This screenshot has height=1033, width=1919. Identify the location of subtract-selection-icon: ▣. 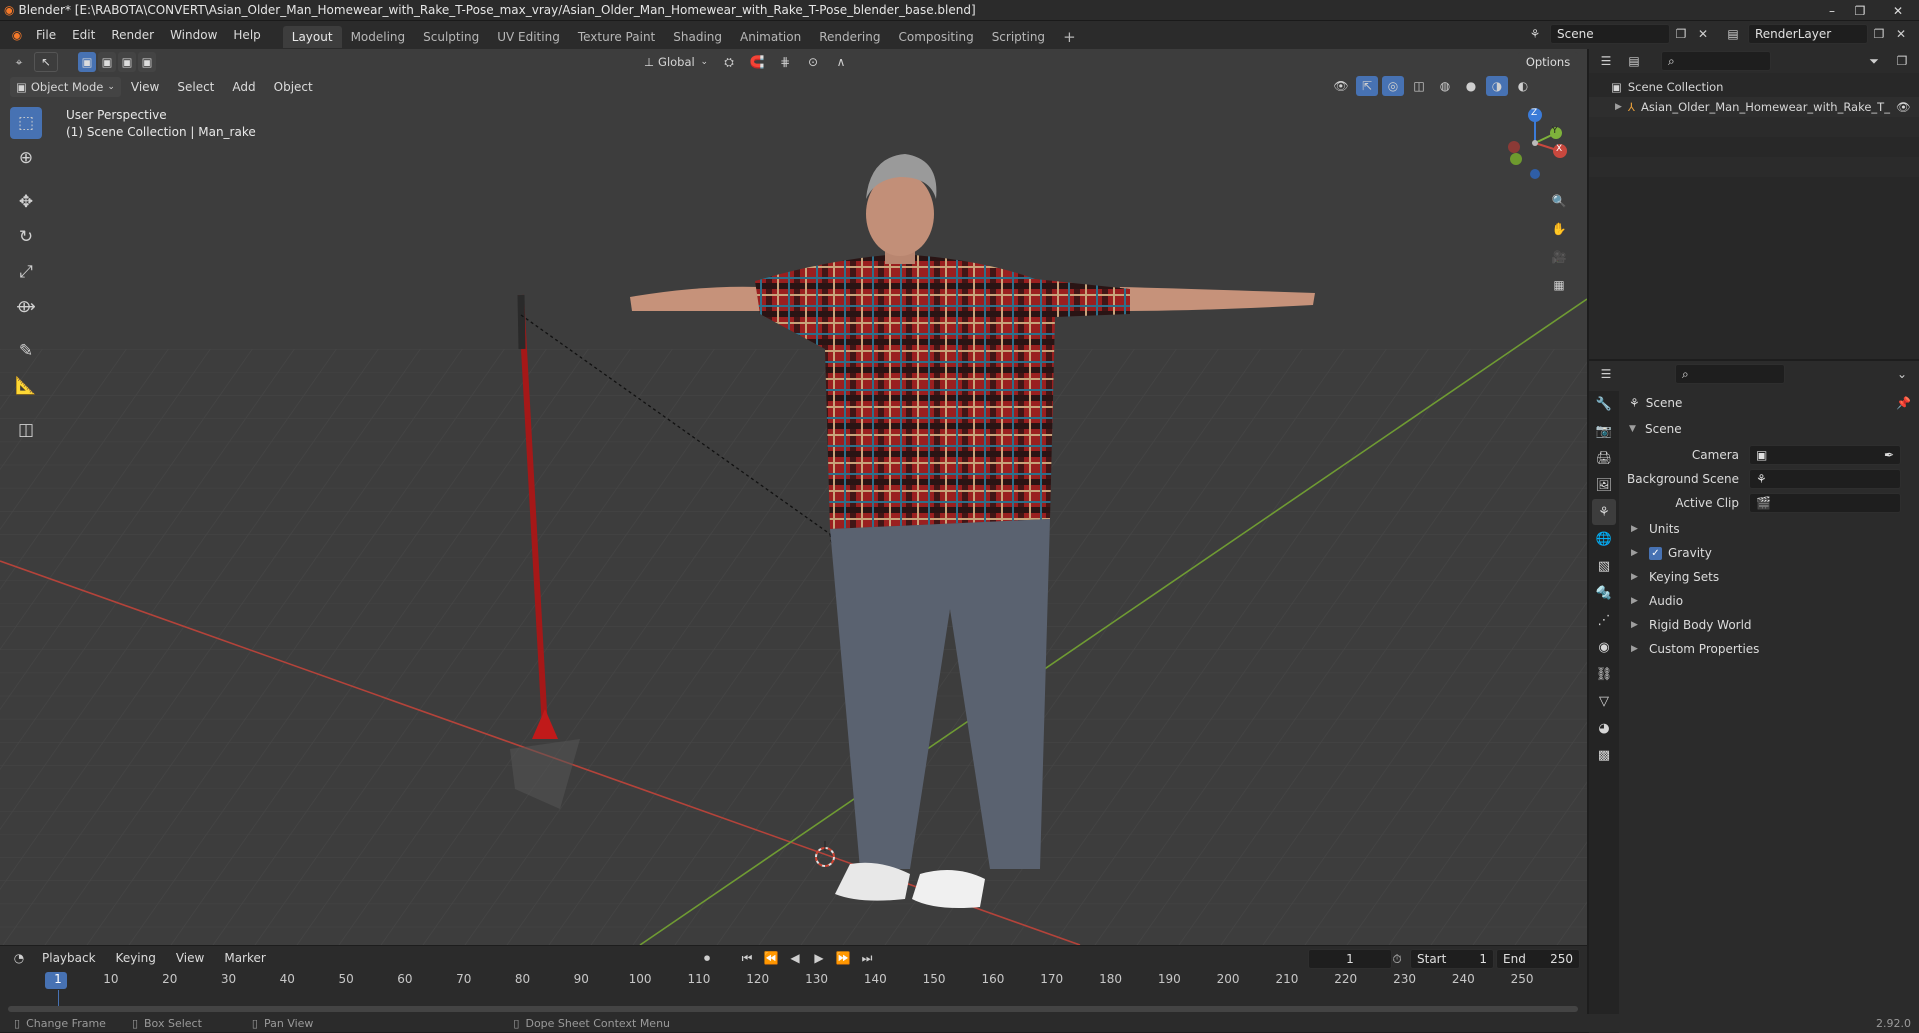
(127, 62).